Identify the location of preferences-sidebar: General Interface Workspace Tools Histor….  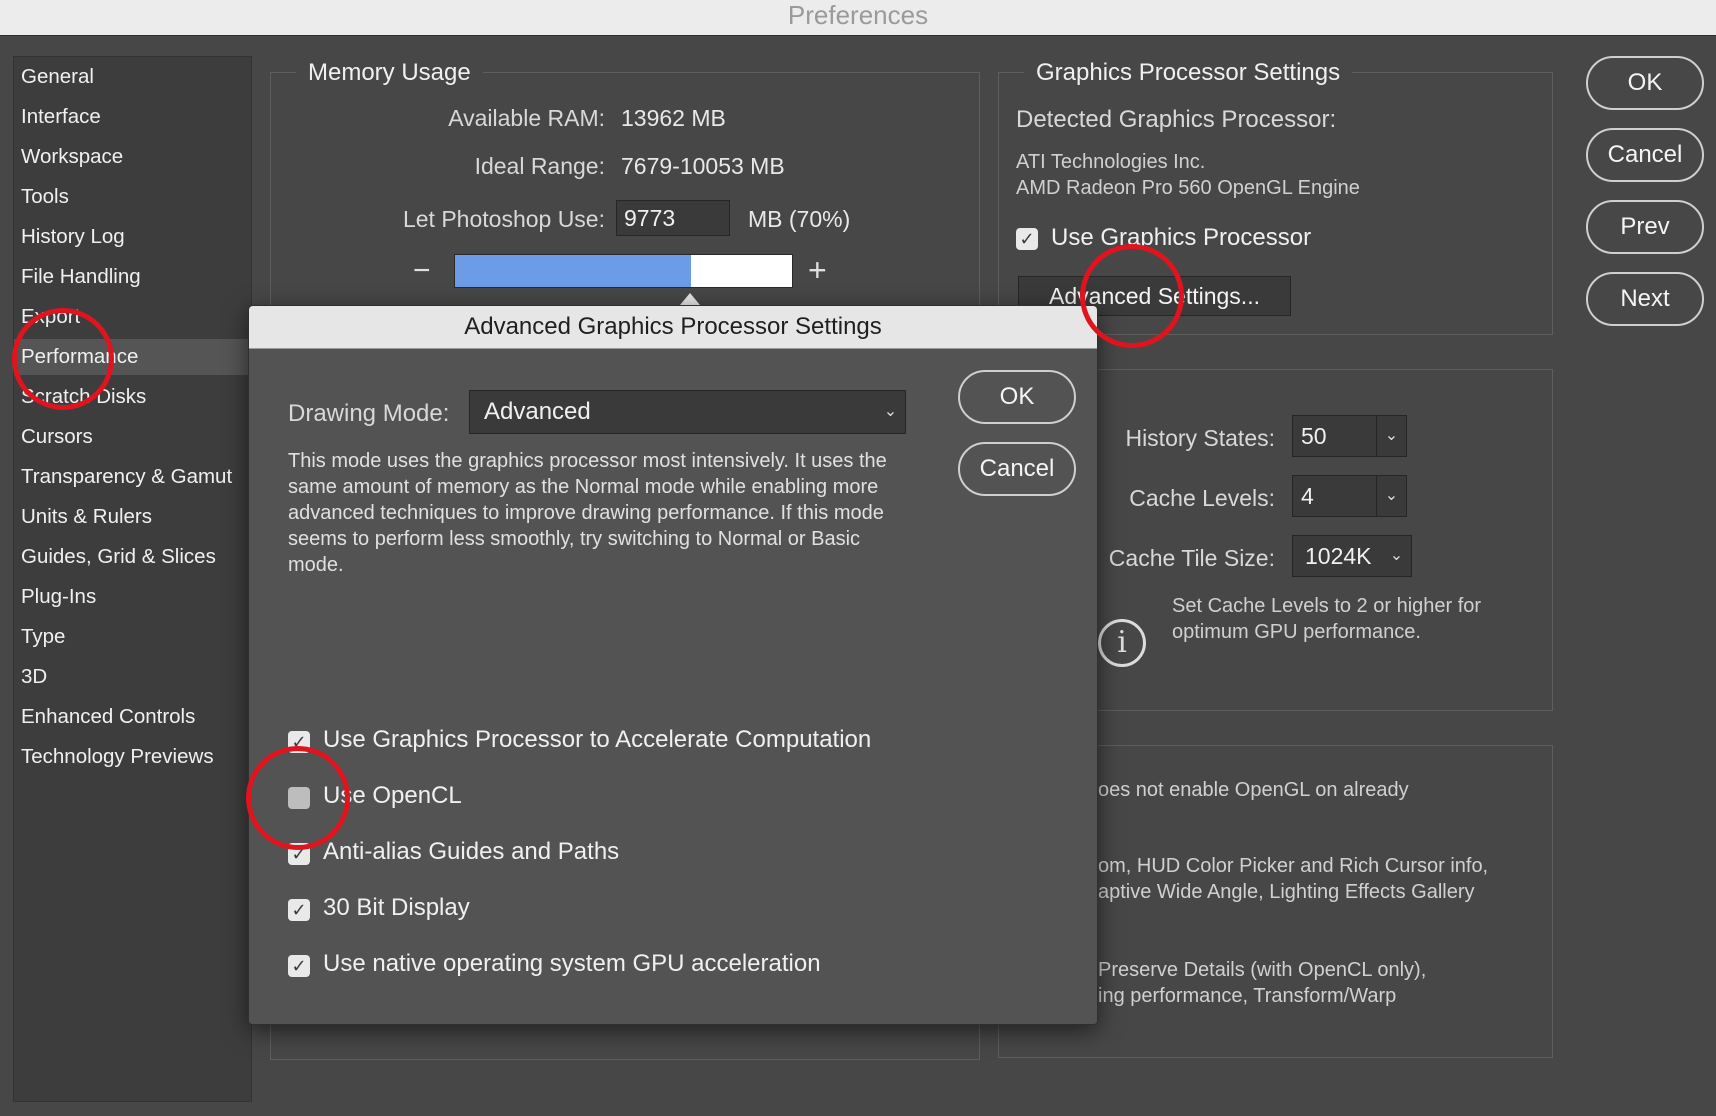
(132, 579).